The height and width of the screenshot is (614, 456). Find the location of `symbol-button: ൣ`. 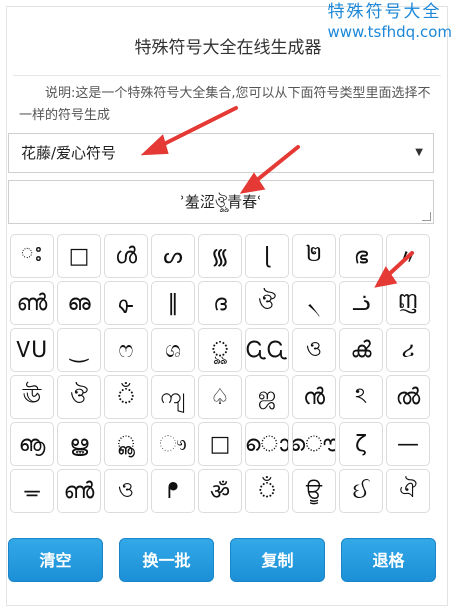

symbol-button: ൣ is located at coordinates (126, 444).